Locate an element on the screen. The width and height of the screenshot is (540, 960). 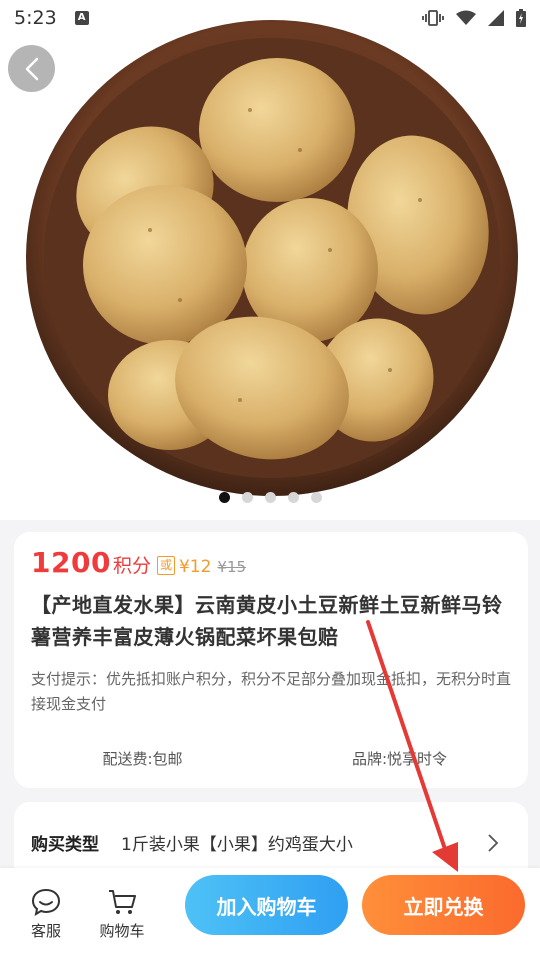
product-meta: 配送费:包邮 品牌:悦享时令 is located at coordinates (271, 758).